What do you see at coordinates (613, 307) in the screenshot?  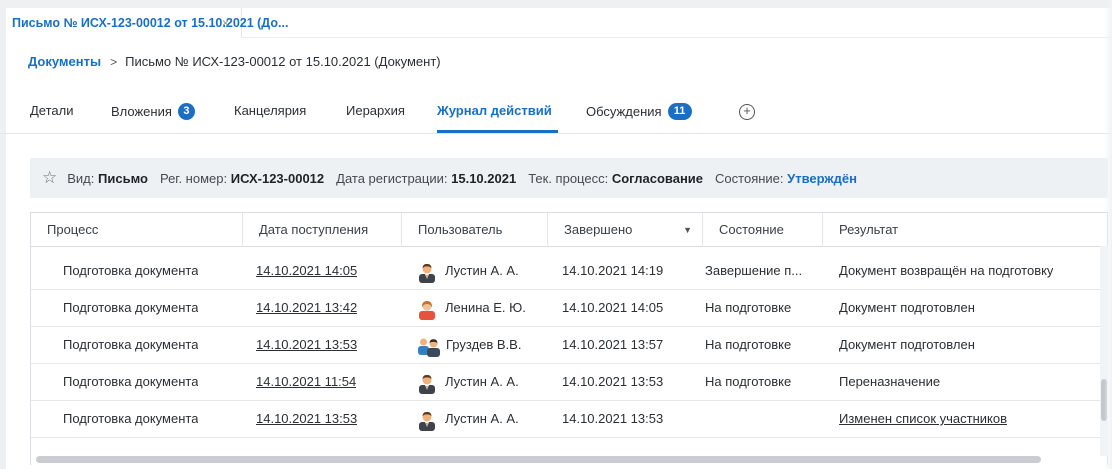 I see `completed-cell: 14.10.2021 14:05` at bounding box center [613, 307].